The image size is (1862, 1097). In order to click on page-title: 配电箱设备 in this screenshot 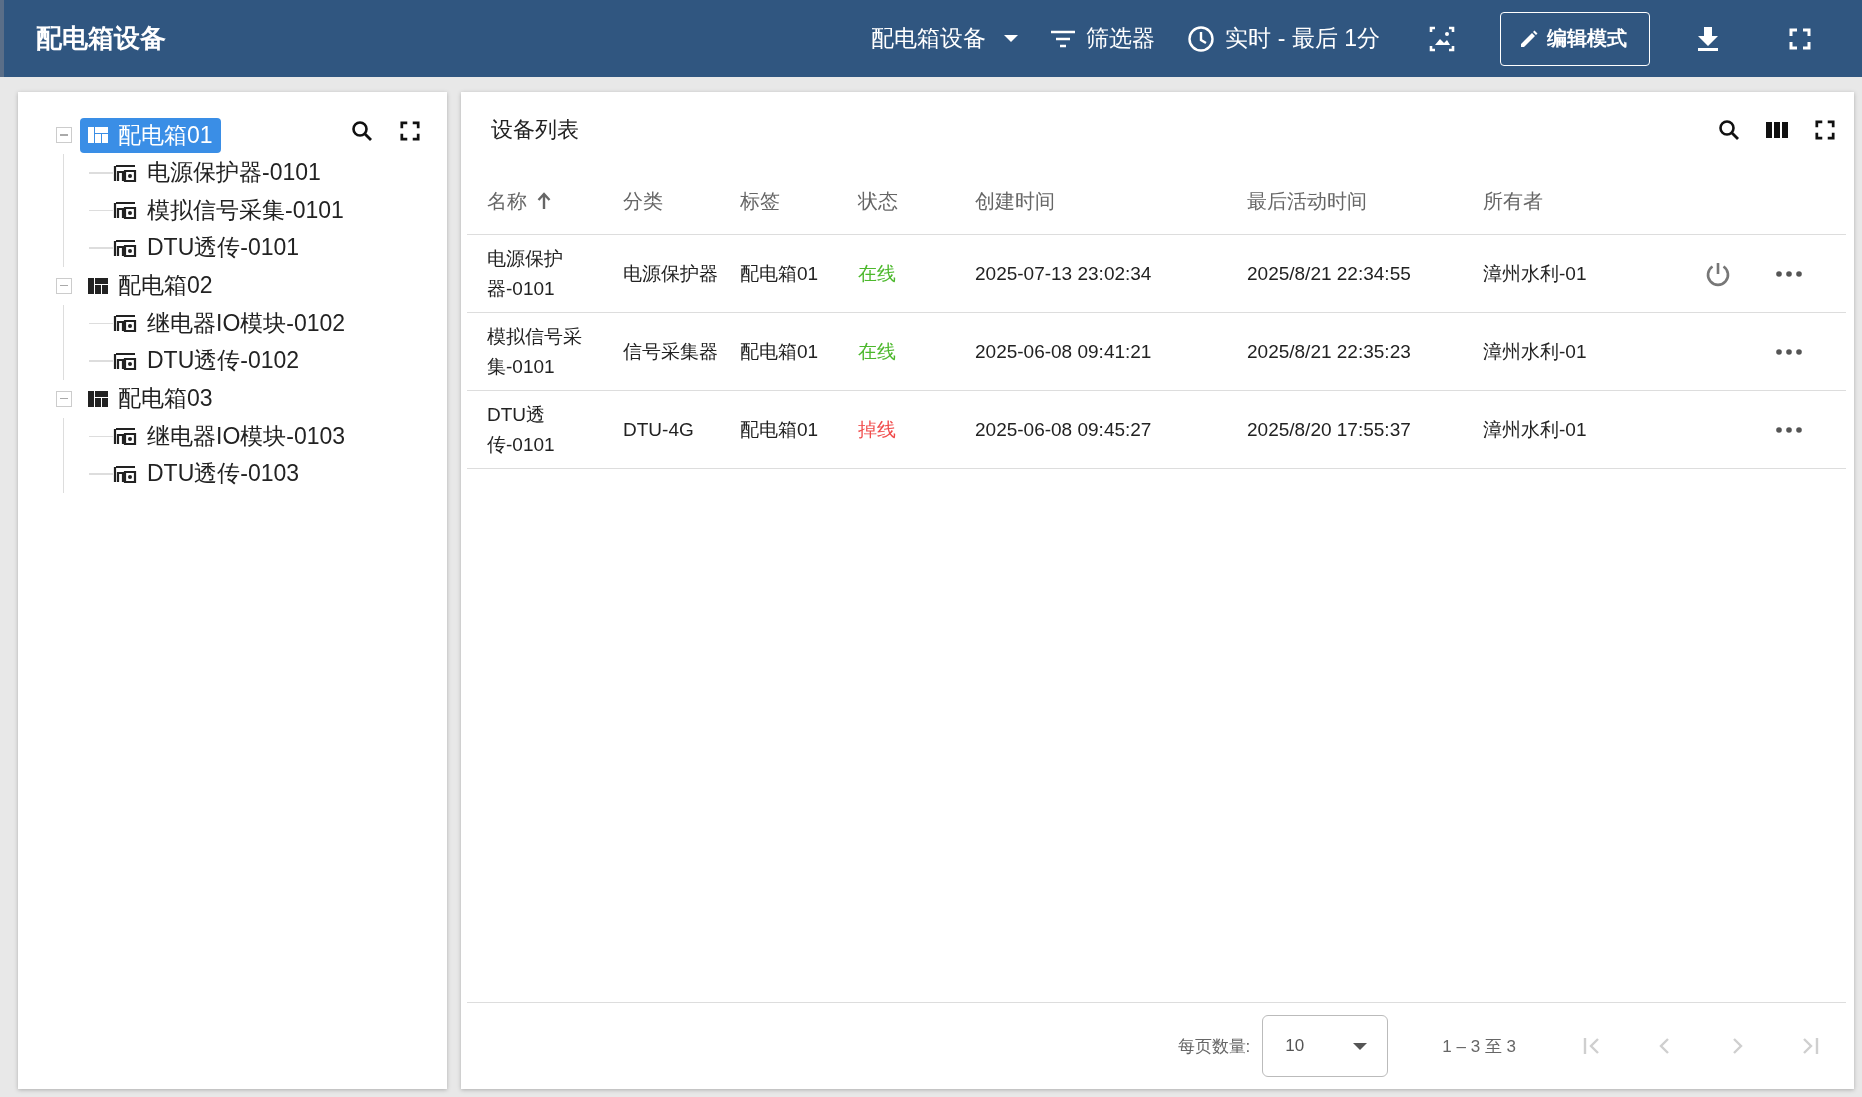, I will do `click(101, 38)`.